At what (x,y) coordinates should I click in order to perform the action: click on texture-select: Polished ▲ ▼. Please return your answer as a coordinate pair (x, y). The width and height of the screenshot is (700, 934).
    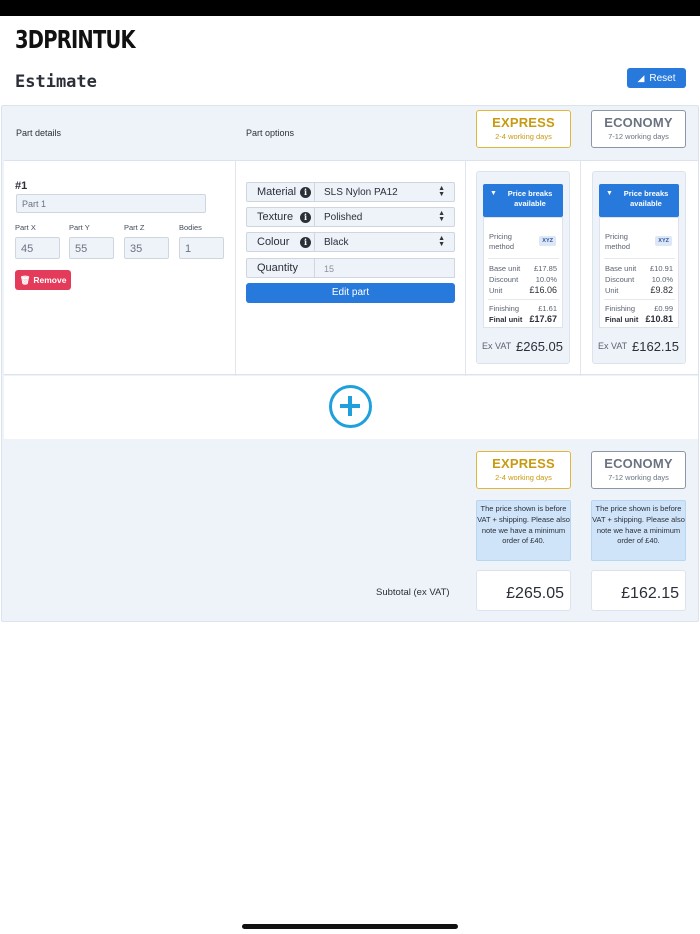
    Looking at the image, I should click on (385, 217).